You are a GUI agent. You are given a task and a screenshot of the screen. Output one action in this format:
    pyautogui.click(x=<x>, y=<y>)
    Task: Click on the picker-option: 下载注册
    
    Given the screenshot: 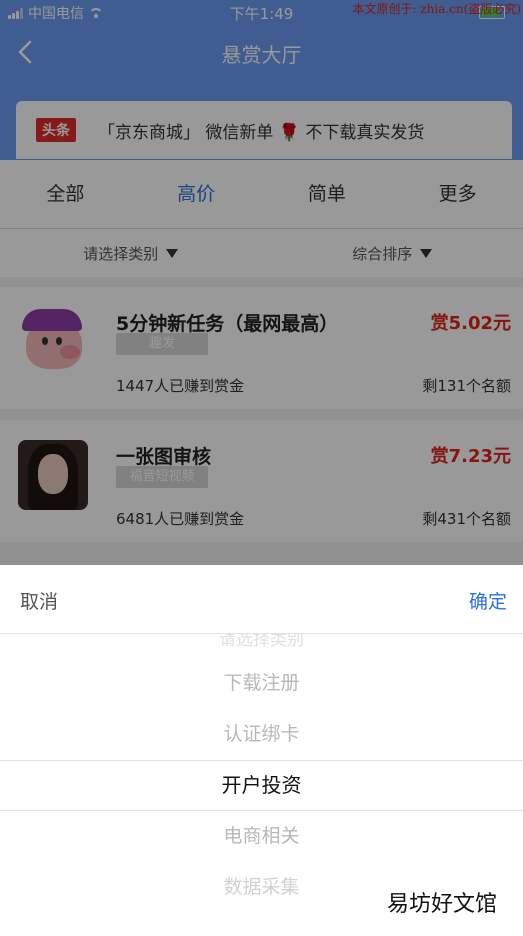 What is the action you would take?
    pyautogui.click(x=261, y=683)
    